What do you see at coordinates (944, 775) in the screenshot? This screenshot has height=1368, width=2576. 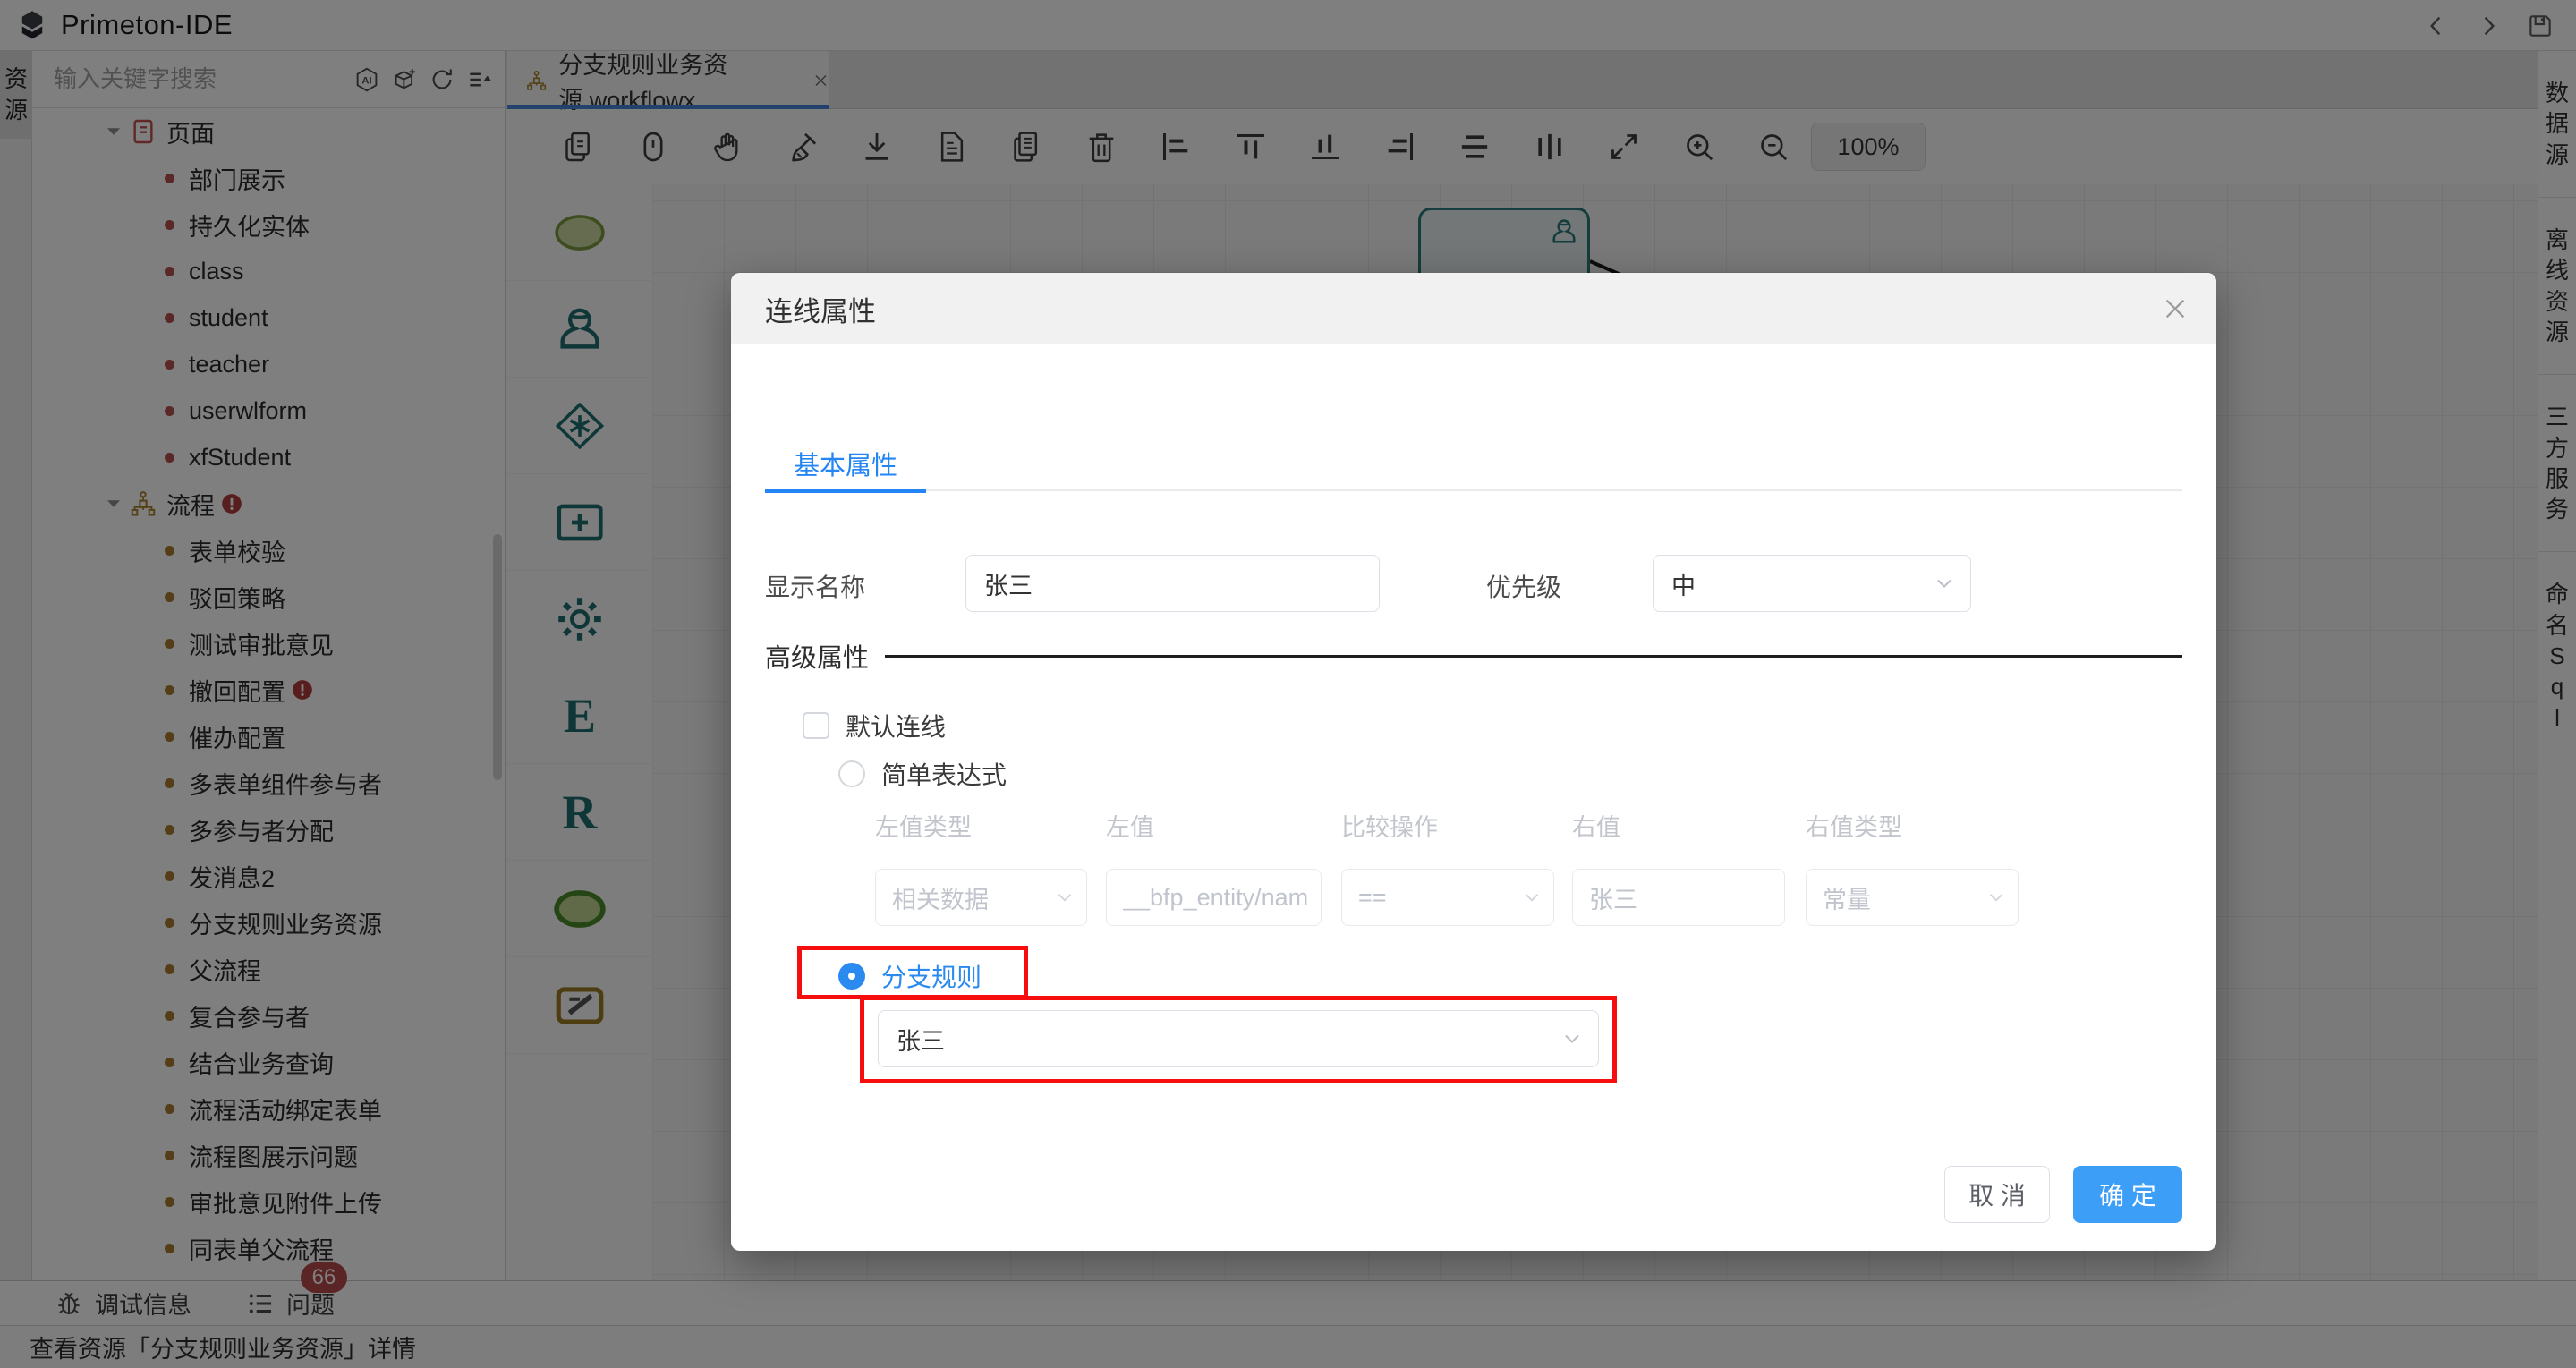 I see `simple-expression-label: 简单表达式` at bounding box center [944, 775].